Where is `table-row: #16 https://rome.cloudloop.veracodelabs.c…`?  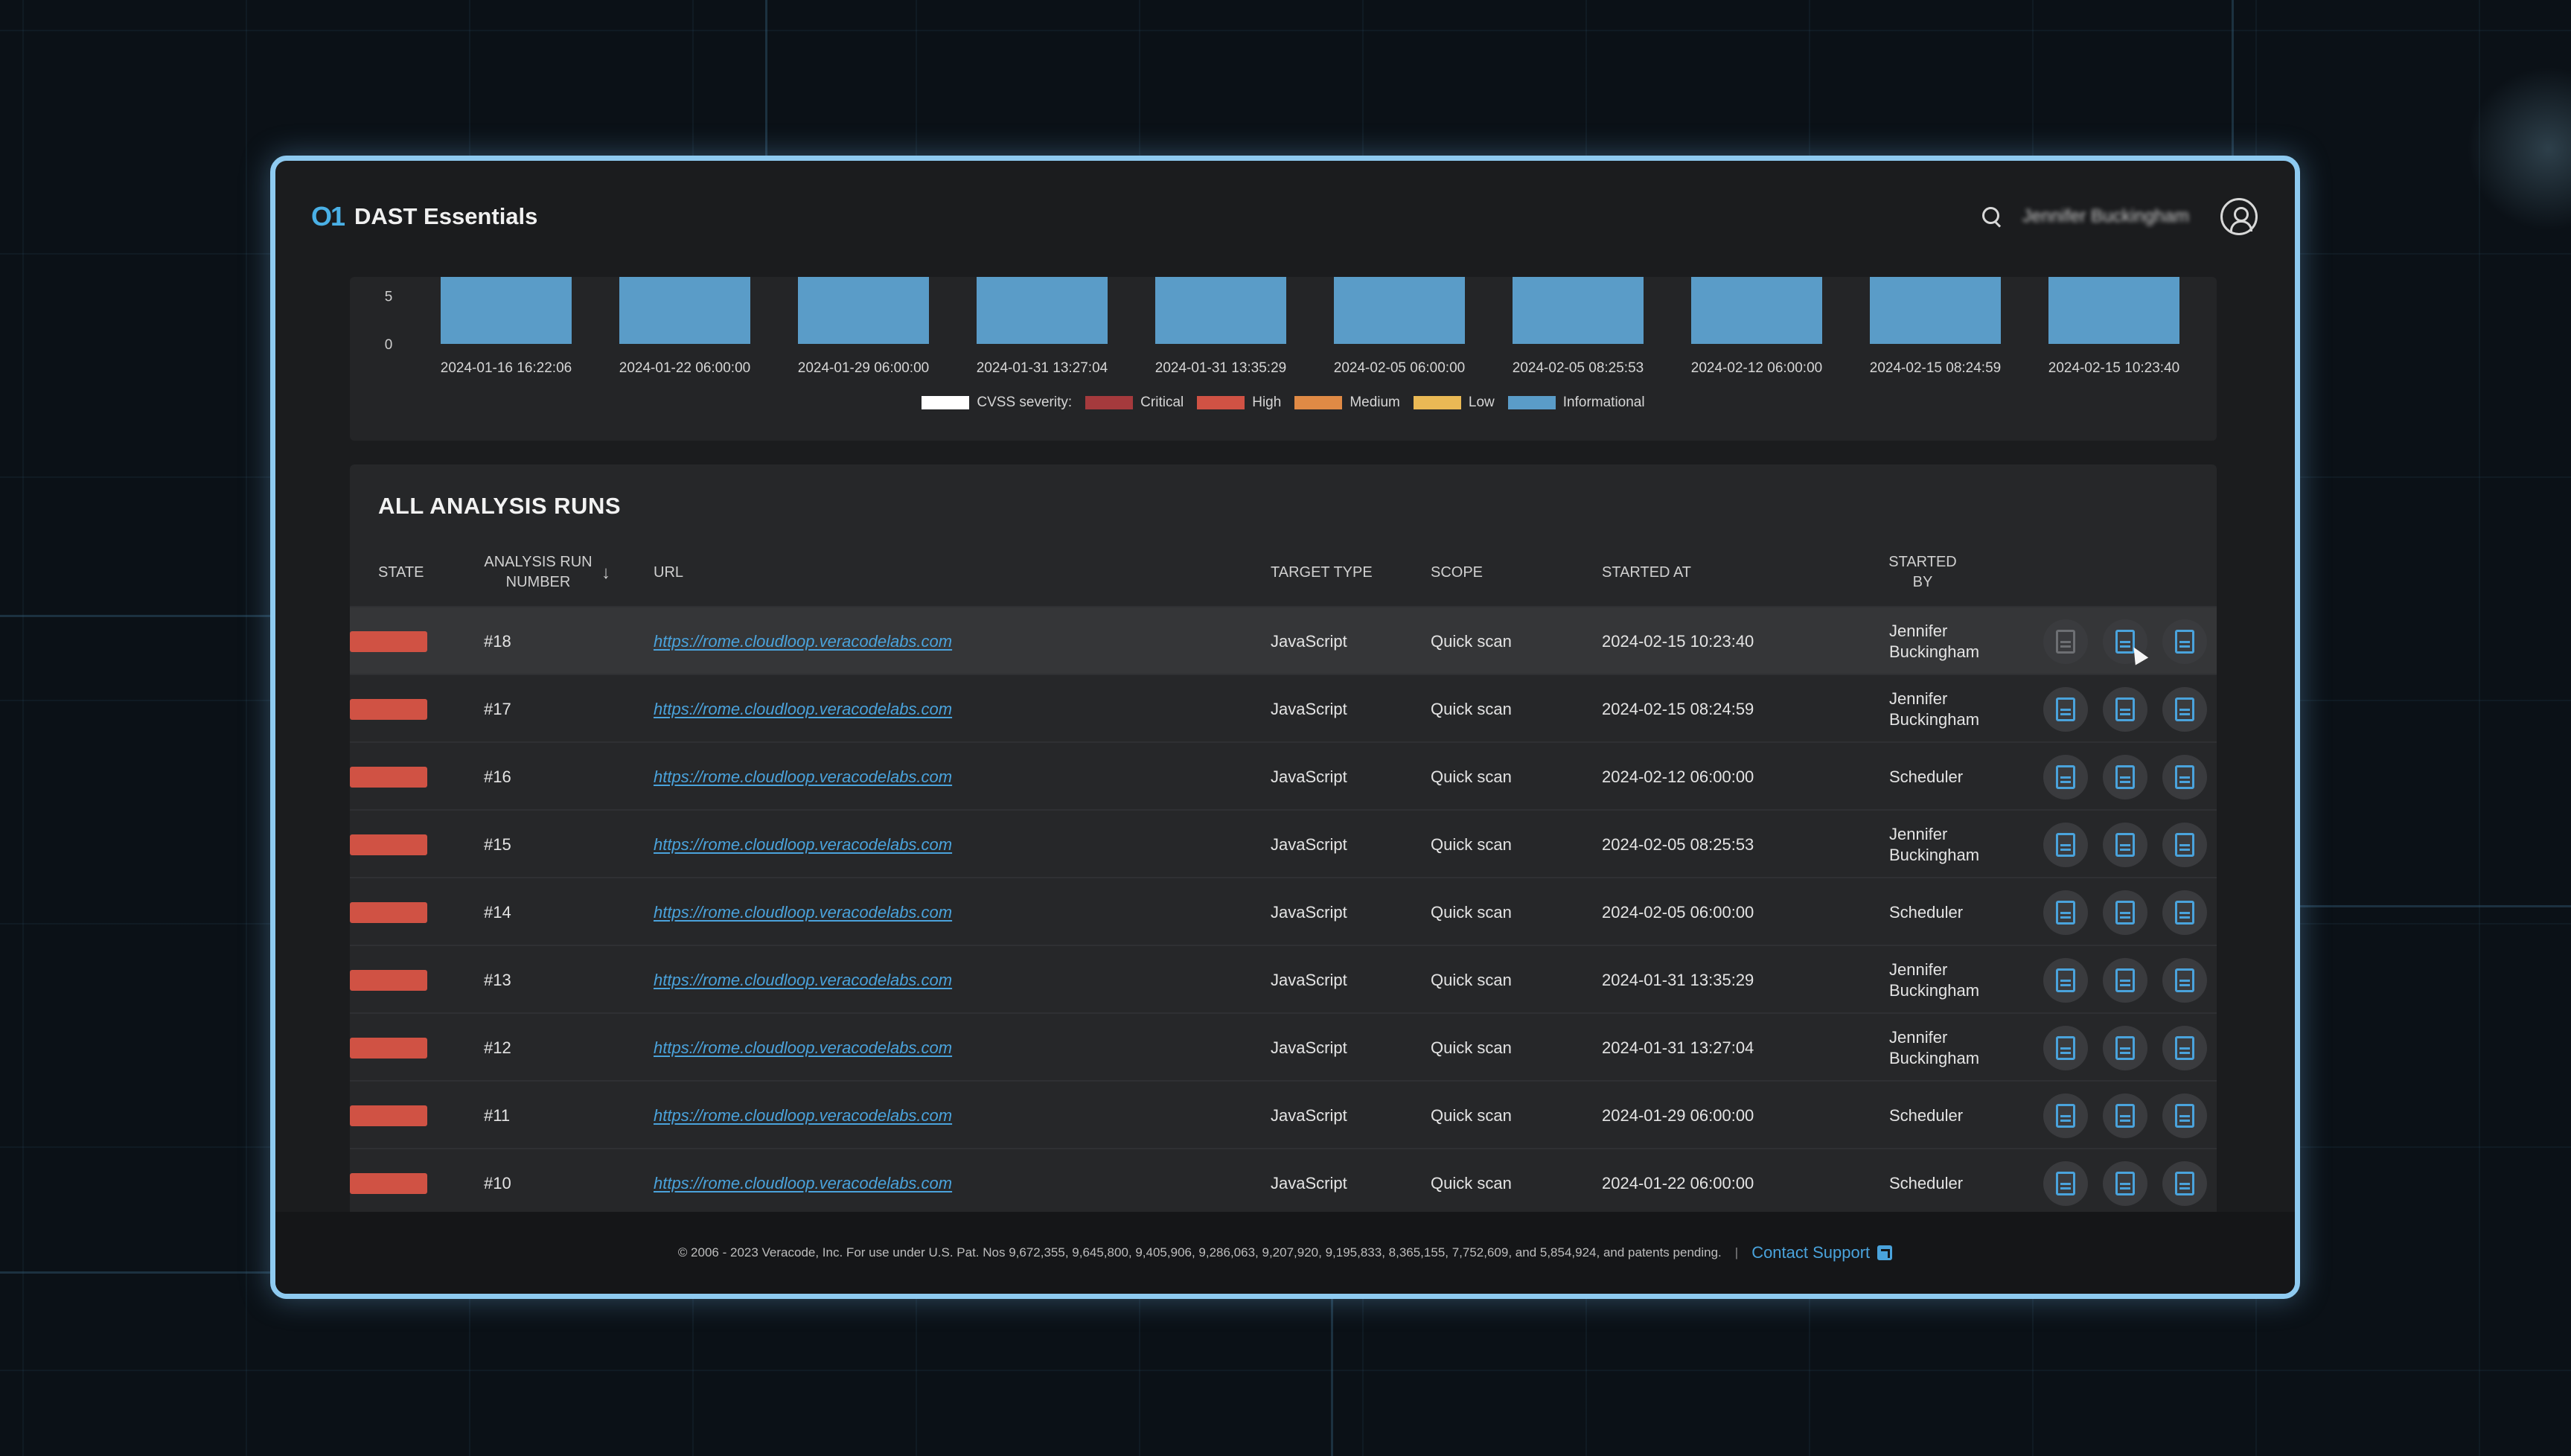
table-row: #16 https://rome.cloudloop.veracodelabs.c… is located at coordinates (1283, 775).